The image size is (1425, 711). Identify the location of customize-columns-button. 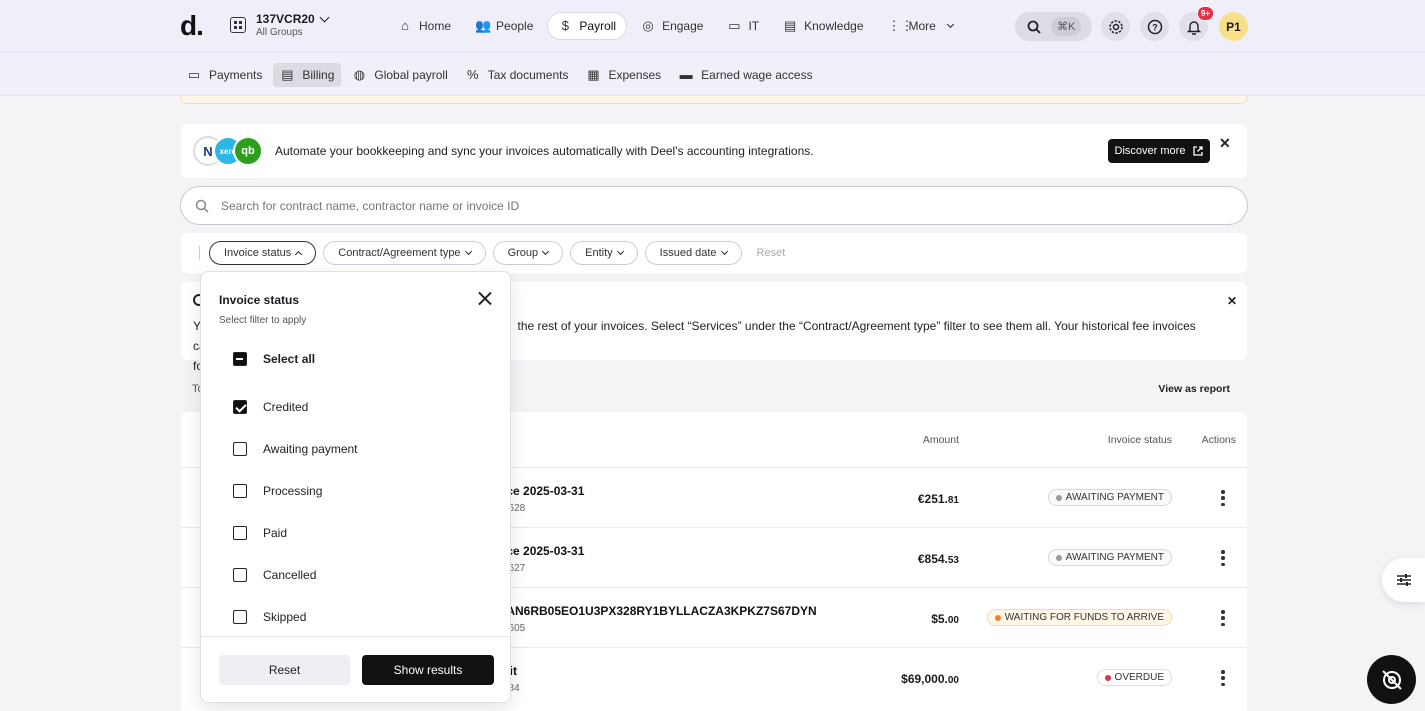
(1403, 580).